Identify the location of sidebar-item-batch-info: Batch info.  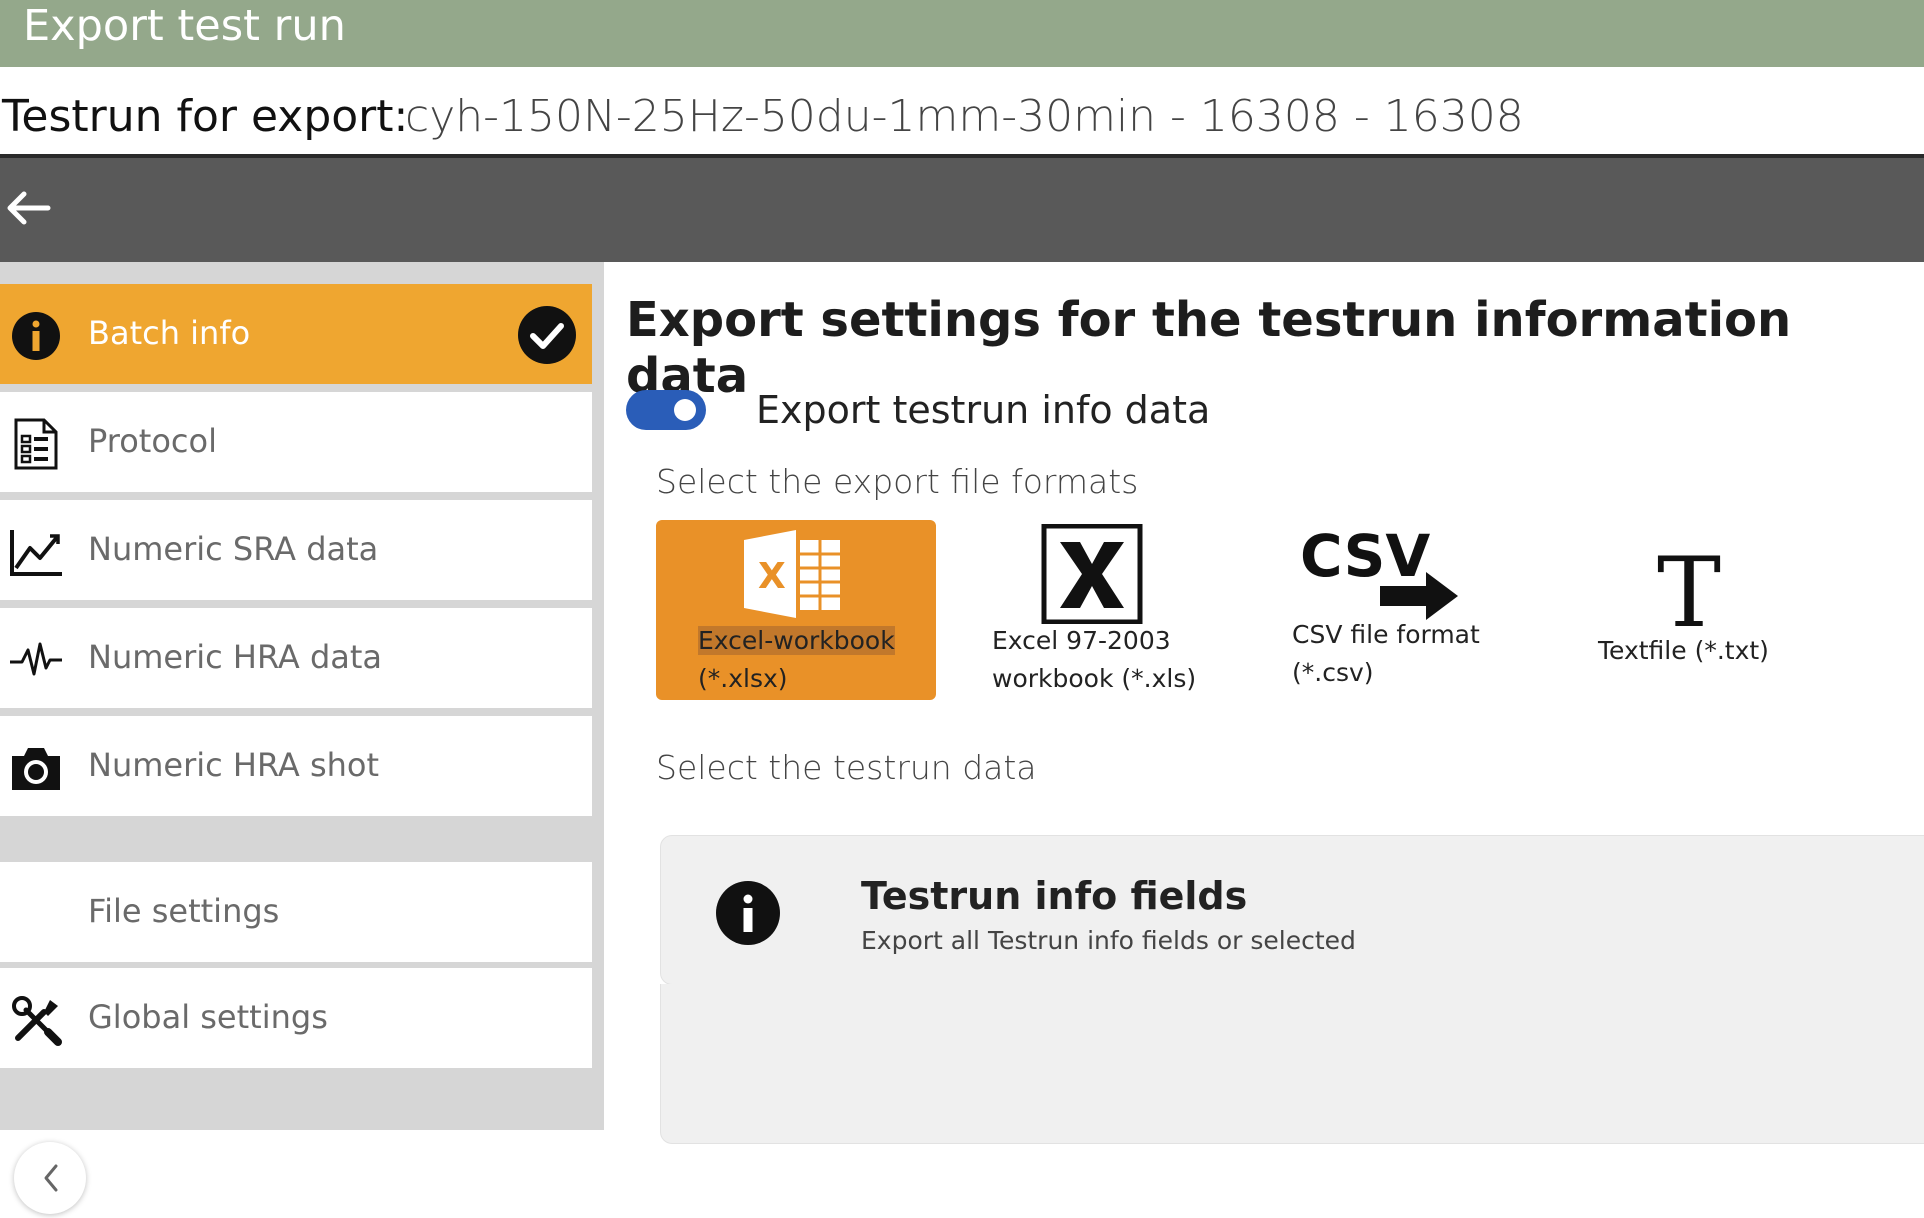
(296, 334).